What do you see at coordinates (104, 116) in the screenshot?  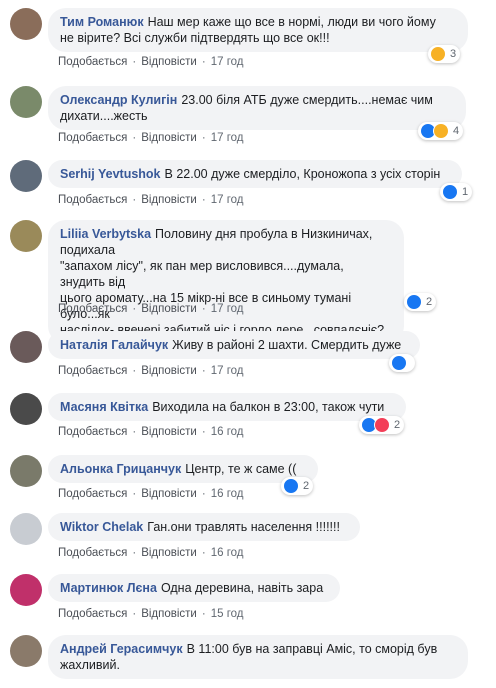 I see `comment-text: дихати....жесть` at bounding box center [104, 116].